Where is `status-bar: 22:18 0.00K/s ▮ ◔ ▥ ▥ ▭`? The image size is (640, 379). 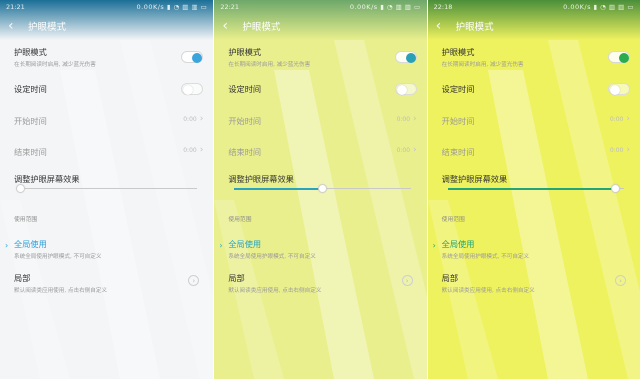
status-bar: 22:18 0.00K/s ▮ ◔ ▥ ▥ ▭ is located at coordinates (534, 7).